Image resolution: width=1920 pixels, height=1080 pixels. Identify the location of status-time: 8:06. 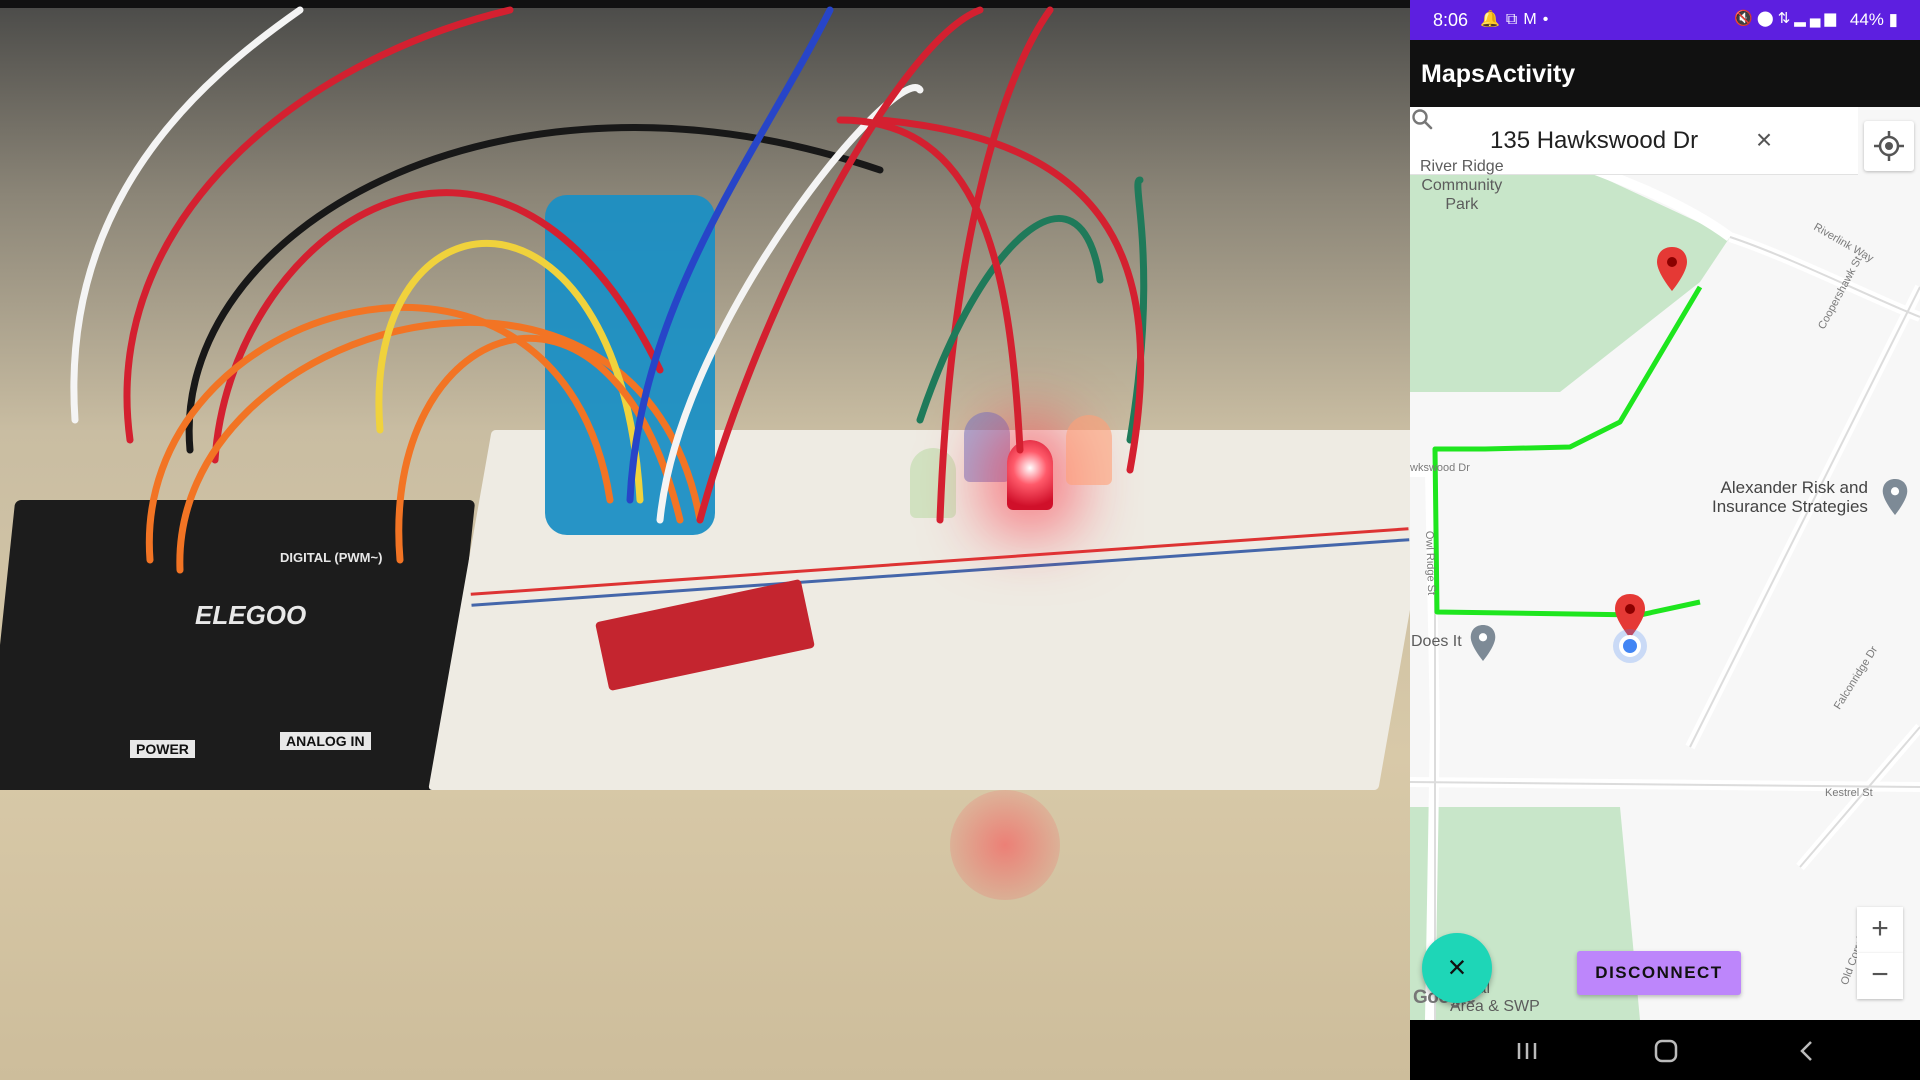
(1451, 20).